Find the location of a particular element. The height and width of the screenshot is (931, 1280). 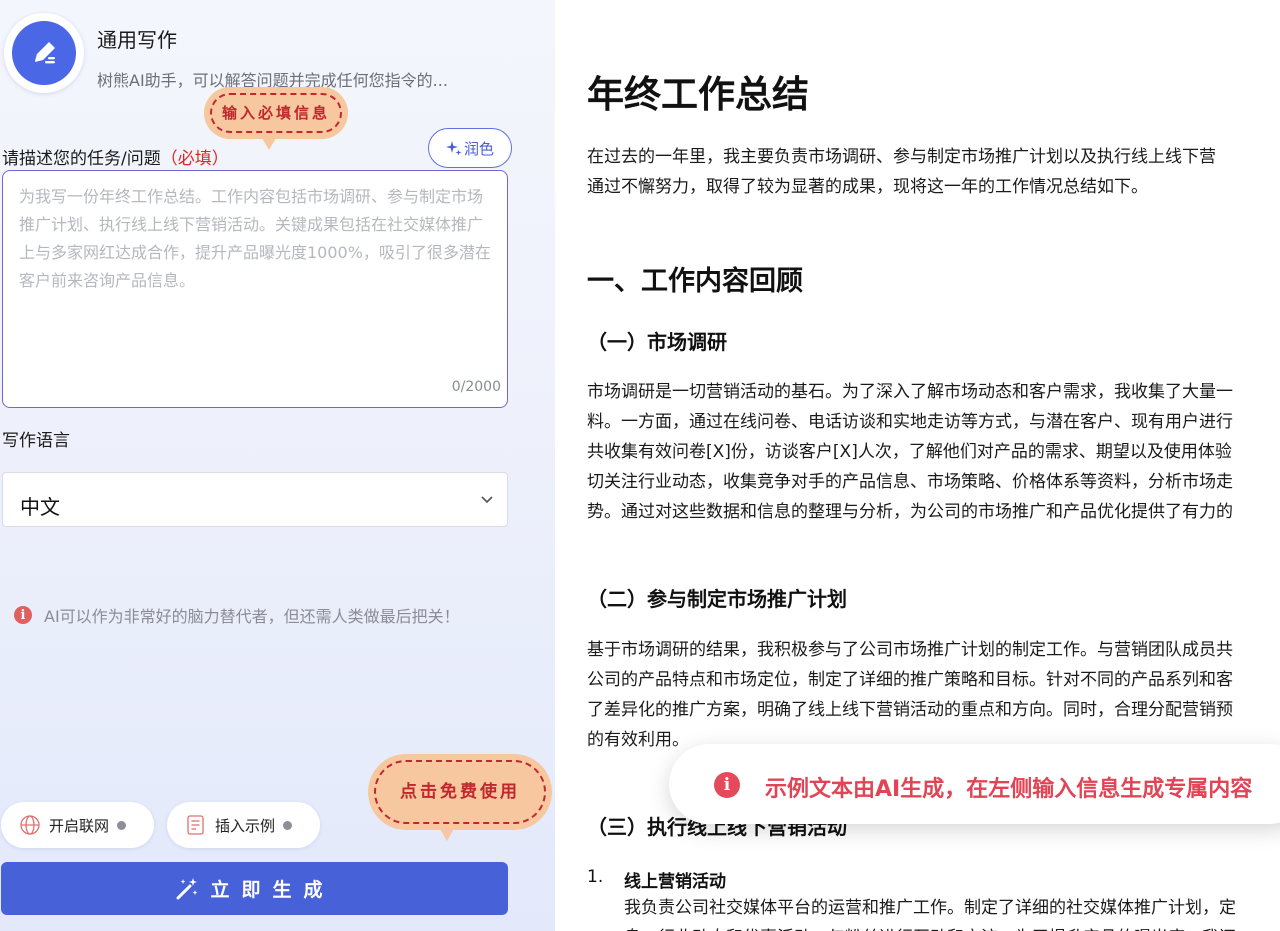

app-title: 通用写作 is located at coordinates (137, 40).